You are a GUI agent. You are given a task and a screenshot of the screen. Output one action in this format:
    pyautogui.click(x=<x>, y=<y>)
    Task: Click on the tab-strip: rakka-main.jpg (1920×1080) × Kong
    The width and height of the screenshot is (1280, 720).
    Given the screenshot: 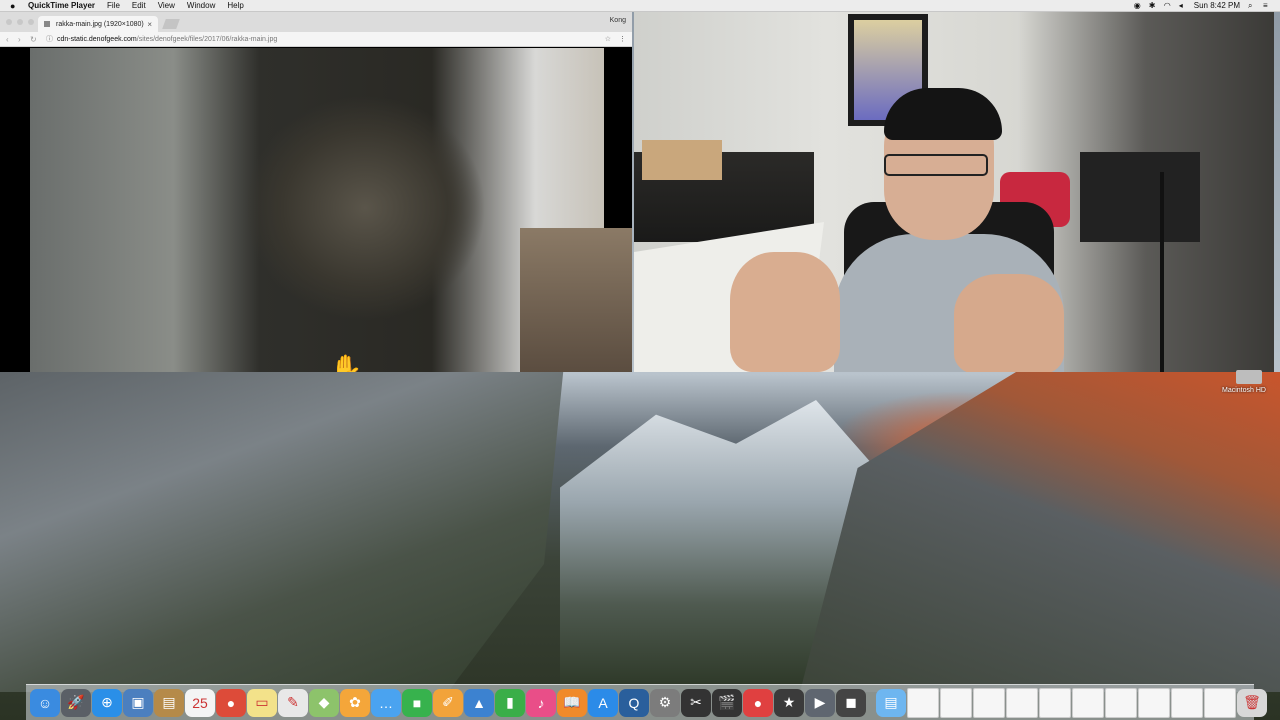 What is the action you would take?
    pyautogui.click(x=316, y=22)
    